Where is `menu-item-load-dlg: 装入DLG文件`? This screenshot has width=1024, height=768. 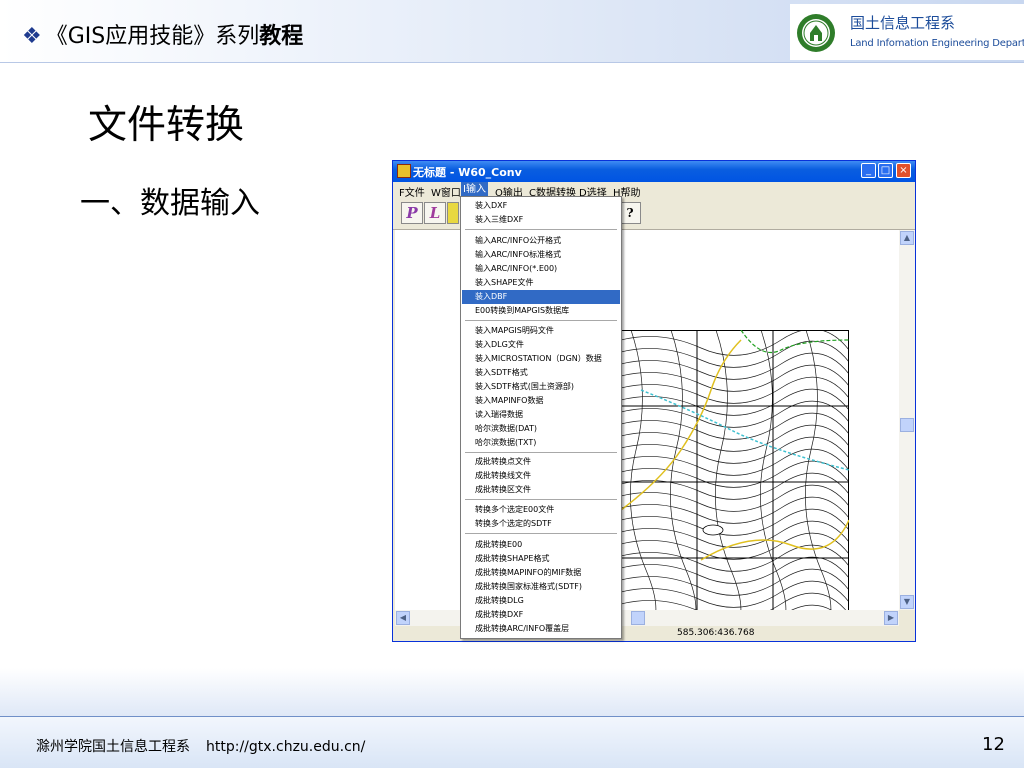
menu-item-load-dlg: 装入DLG文件 is located at coordinates (541, 345).